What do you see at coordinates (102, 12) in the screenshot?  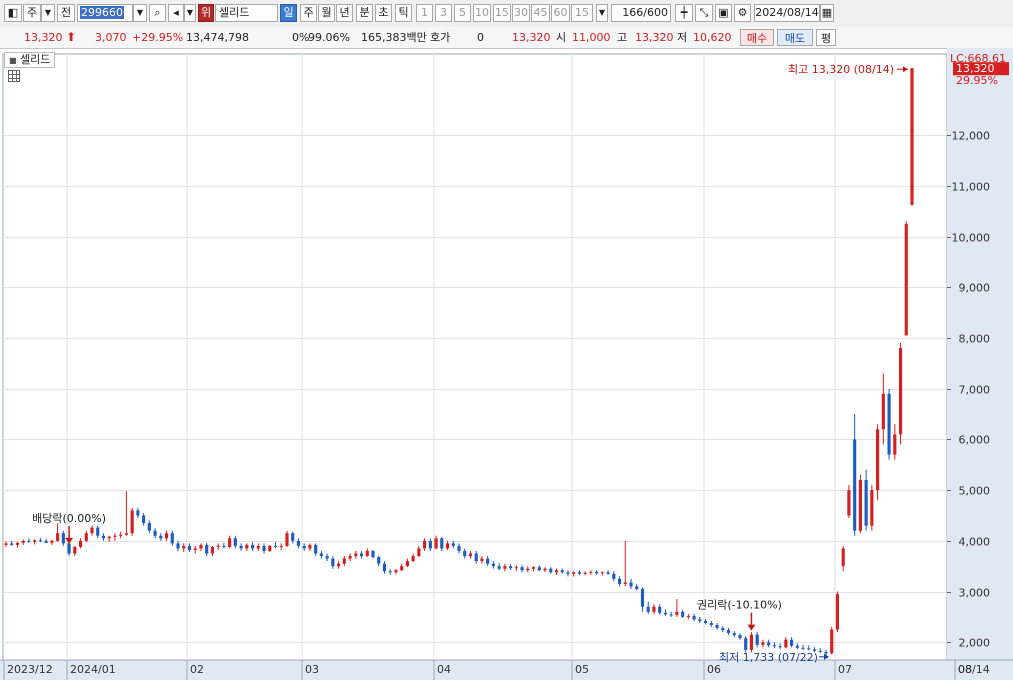 I see `code-value: 299660` at bounding box center [102, 12].